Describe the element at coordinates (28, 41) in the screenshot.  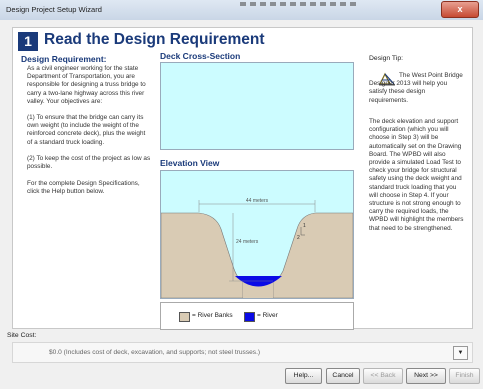
I see `step-number-badge: 1` at that location.